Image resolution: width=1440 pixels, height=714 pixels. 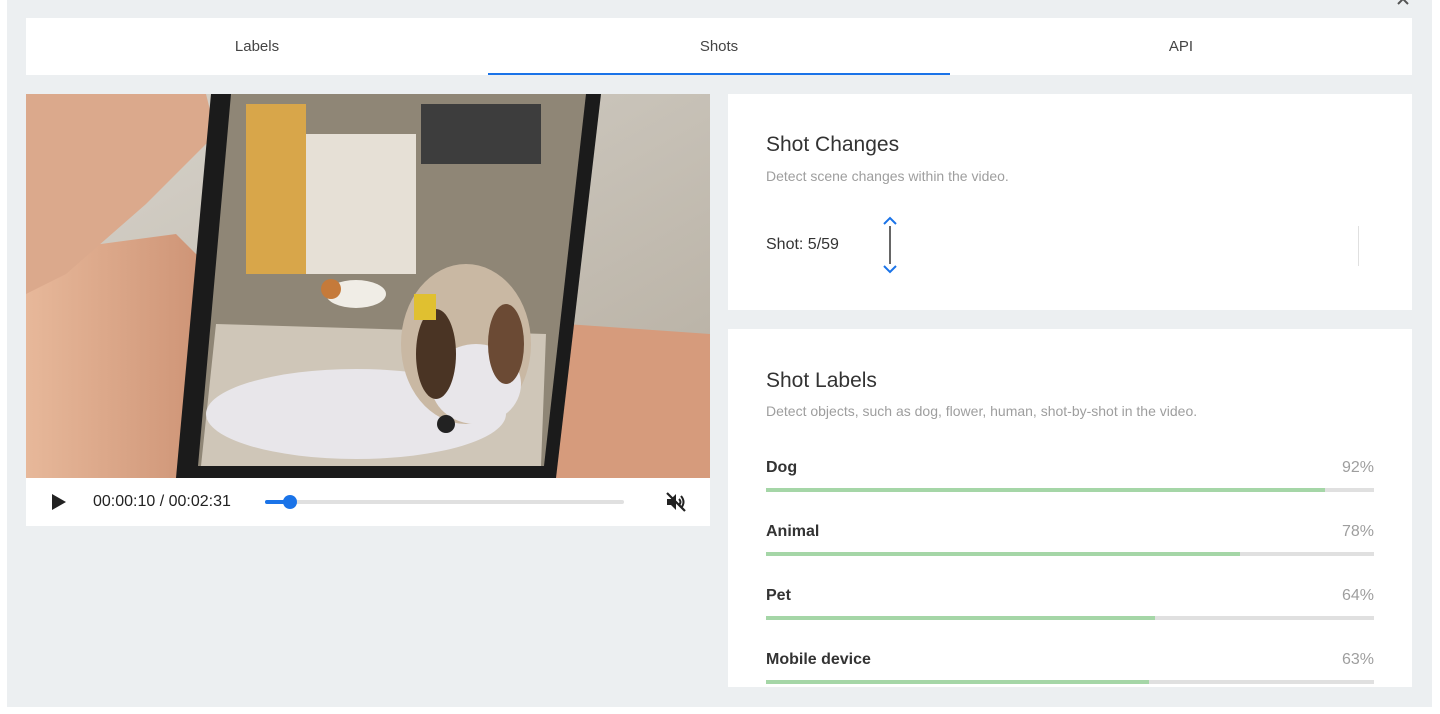 I want to click on volume-off-icon, so click(x=676, y=502).